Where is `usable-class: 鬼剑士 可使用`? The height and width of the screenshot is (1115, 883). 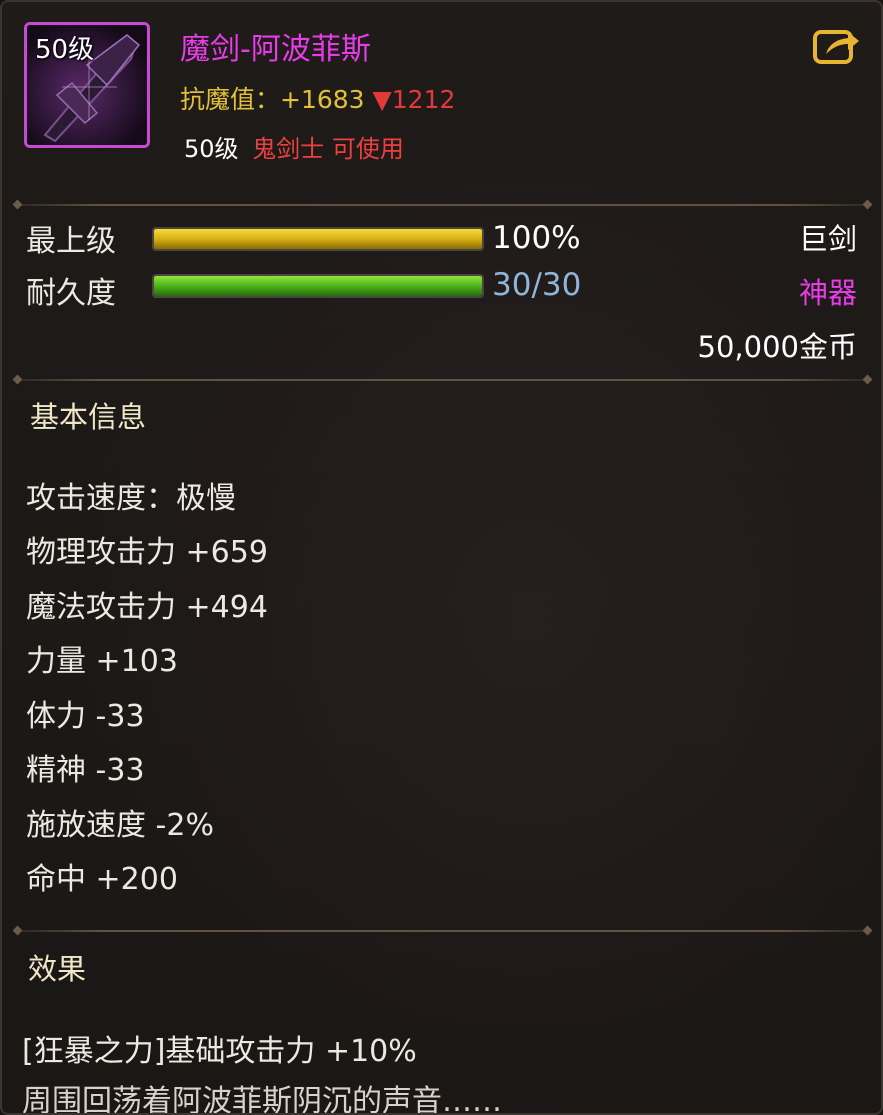 usable-class: 鬼剑士 可使用 is located at coordinates (328, 149).